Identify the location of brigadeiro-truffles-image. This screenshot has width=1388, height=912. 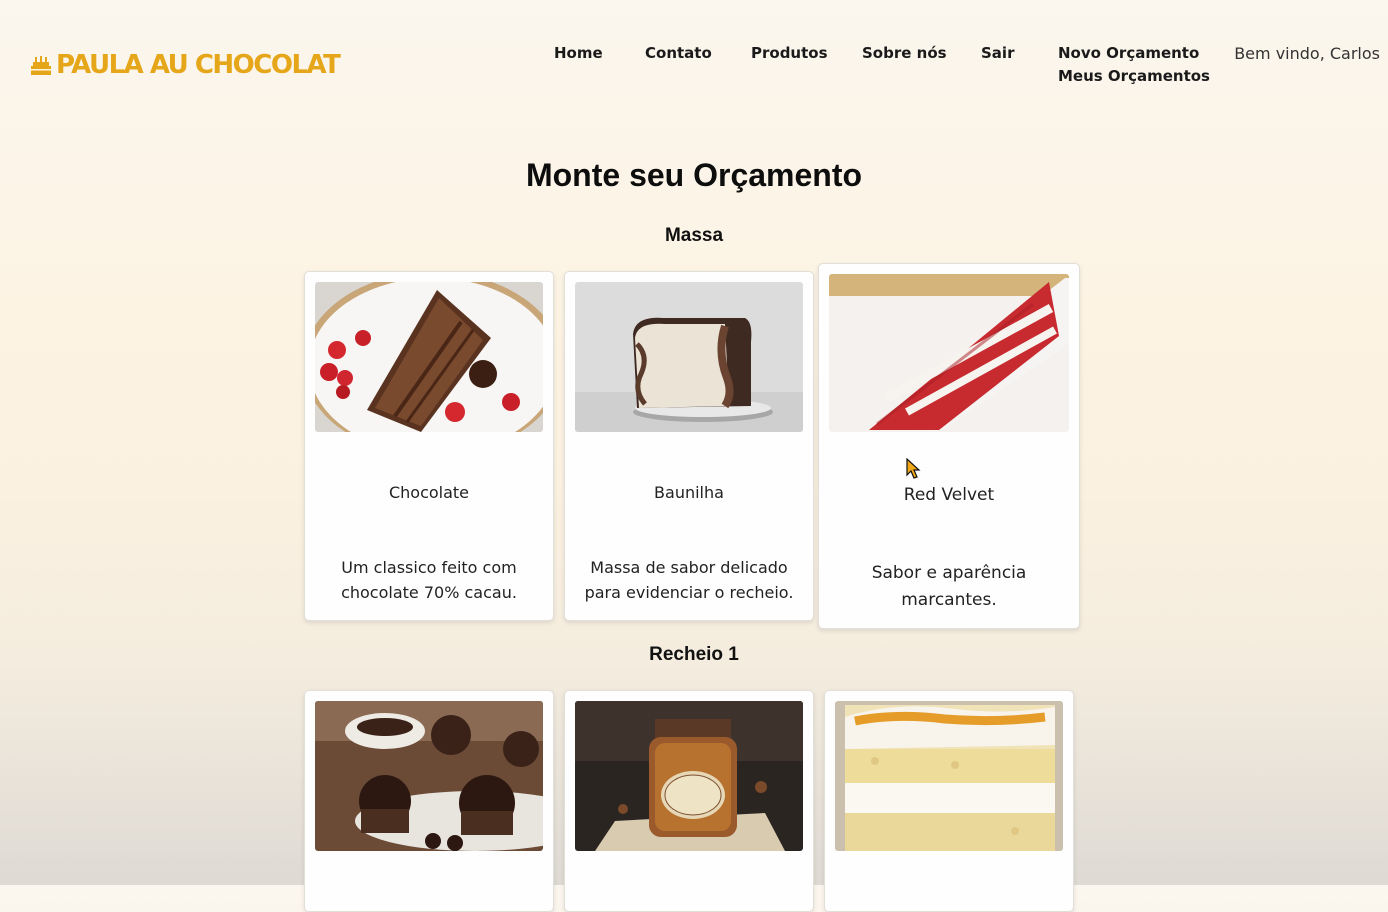
(429, 776).